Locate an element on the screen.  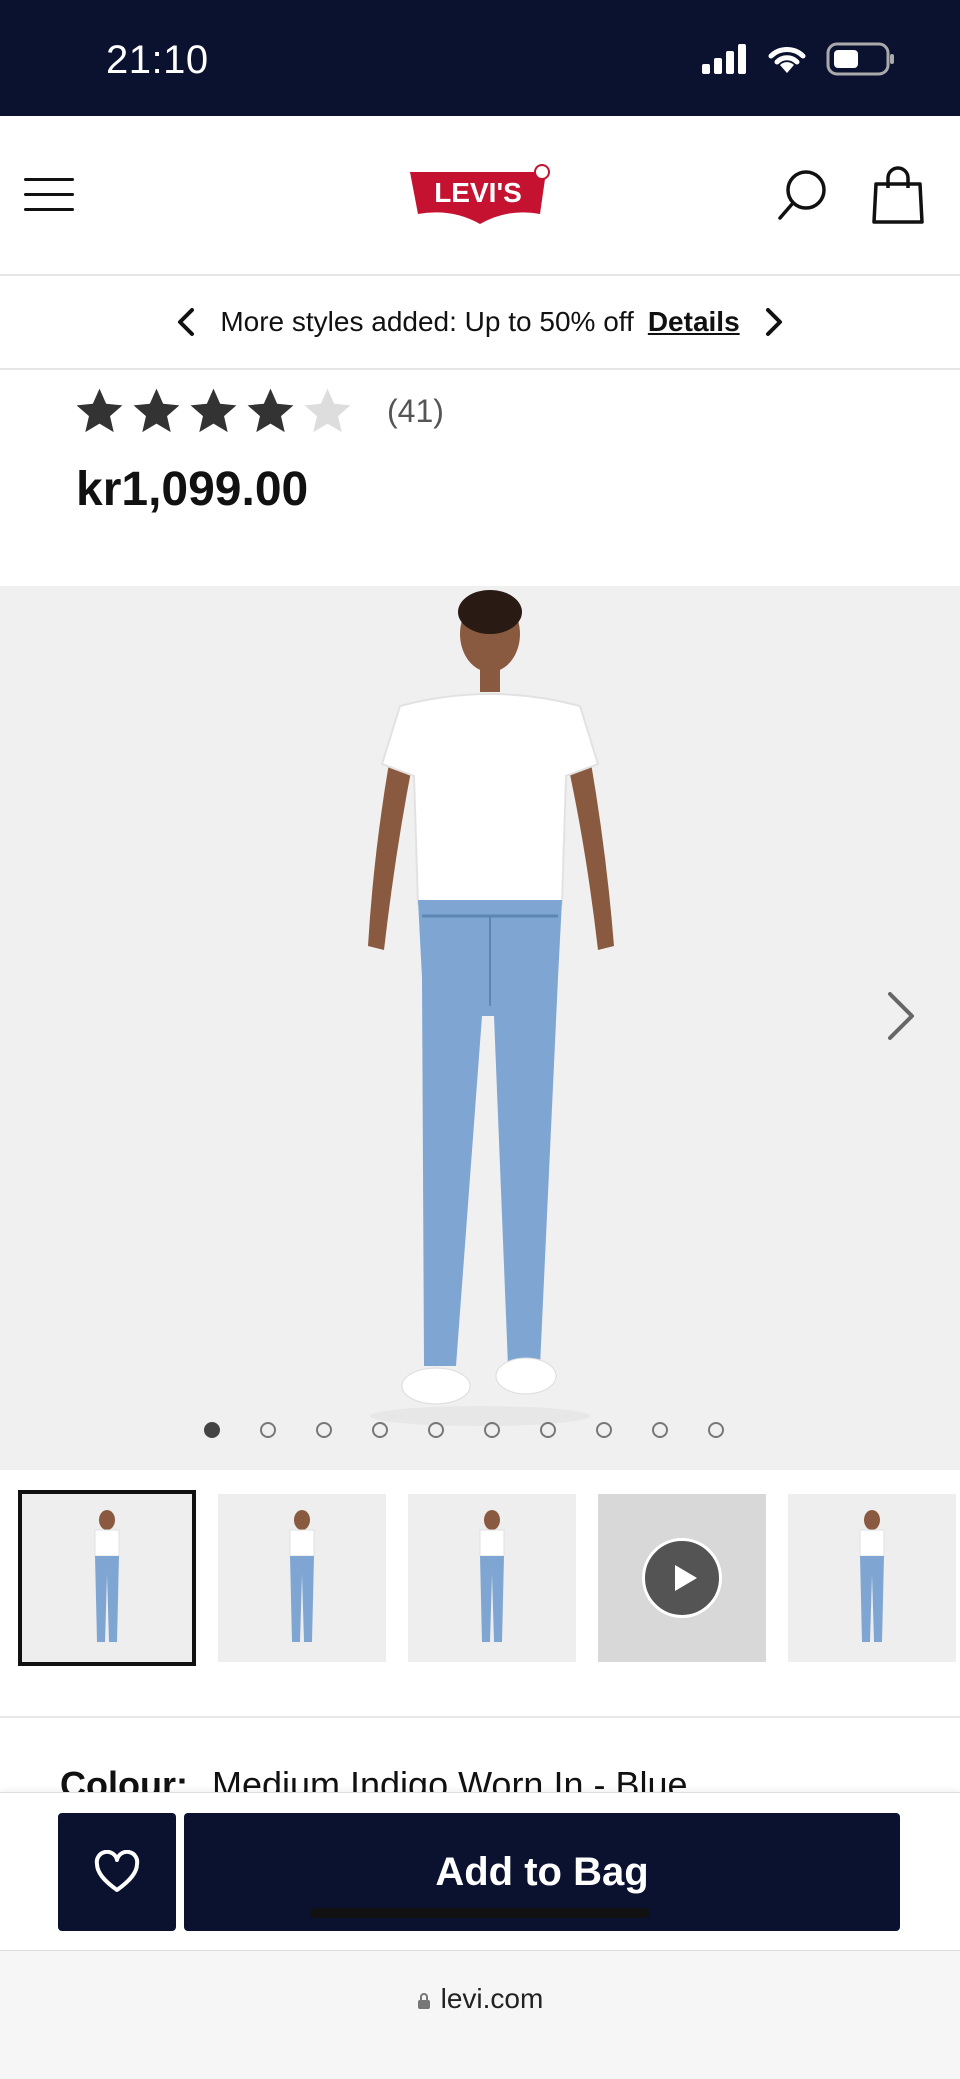
thumbnail-strip is located at coordinates (489, 1578).